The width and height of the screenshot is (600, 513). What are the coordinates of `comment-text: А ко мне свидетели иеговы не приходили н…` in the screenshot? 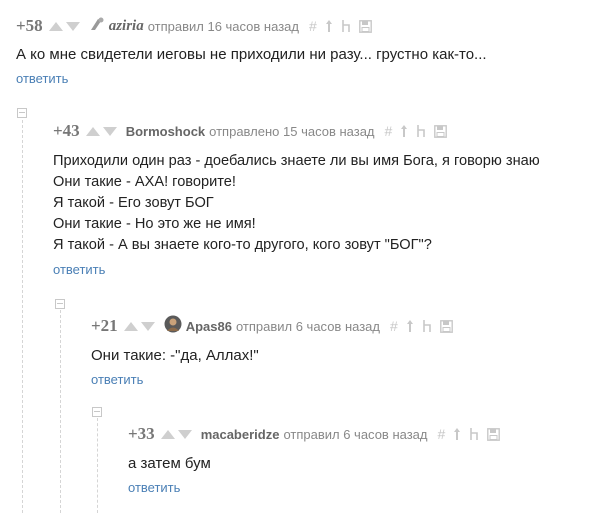 It's located at (251, 54).